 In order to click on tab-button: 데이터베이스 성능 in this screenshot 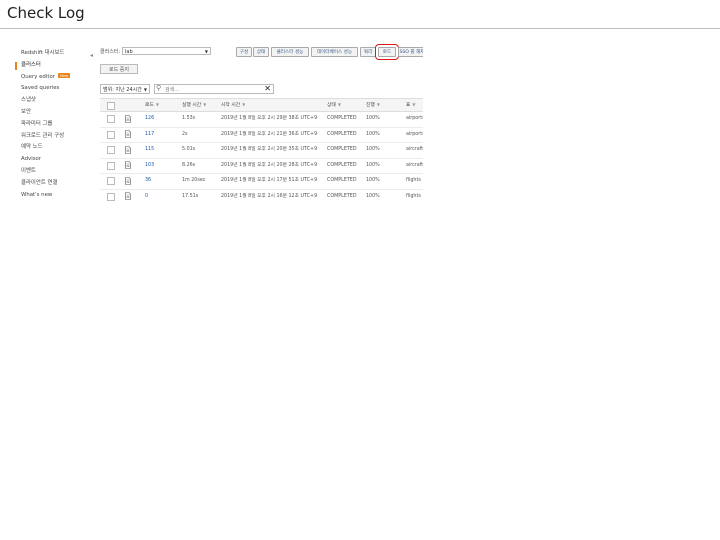, I will do `click(334, 52)`.